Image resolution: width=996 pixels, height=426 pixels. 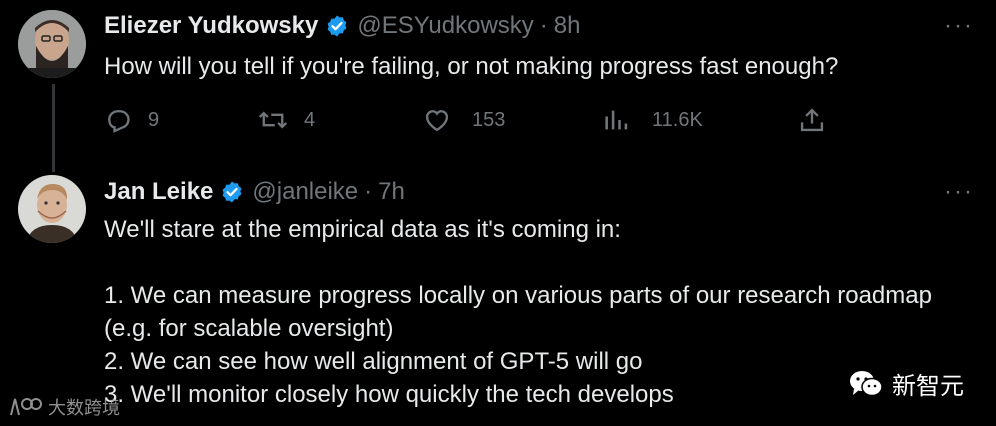 What do you see at coordinates (305, 192) in the screenshot?
I see `handle: @janleike` at bounding box center [305, 192].